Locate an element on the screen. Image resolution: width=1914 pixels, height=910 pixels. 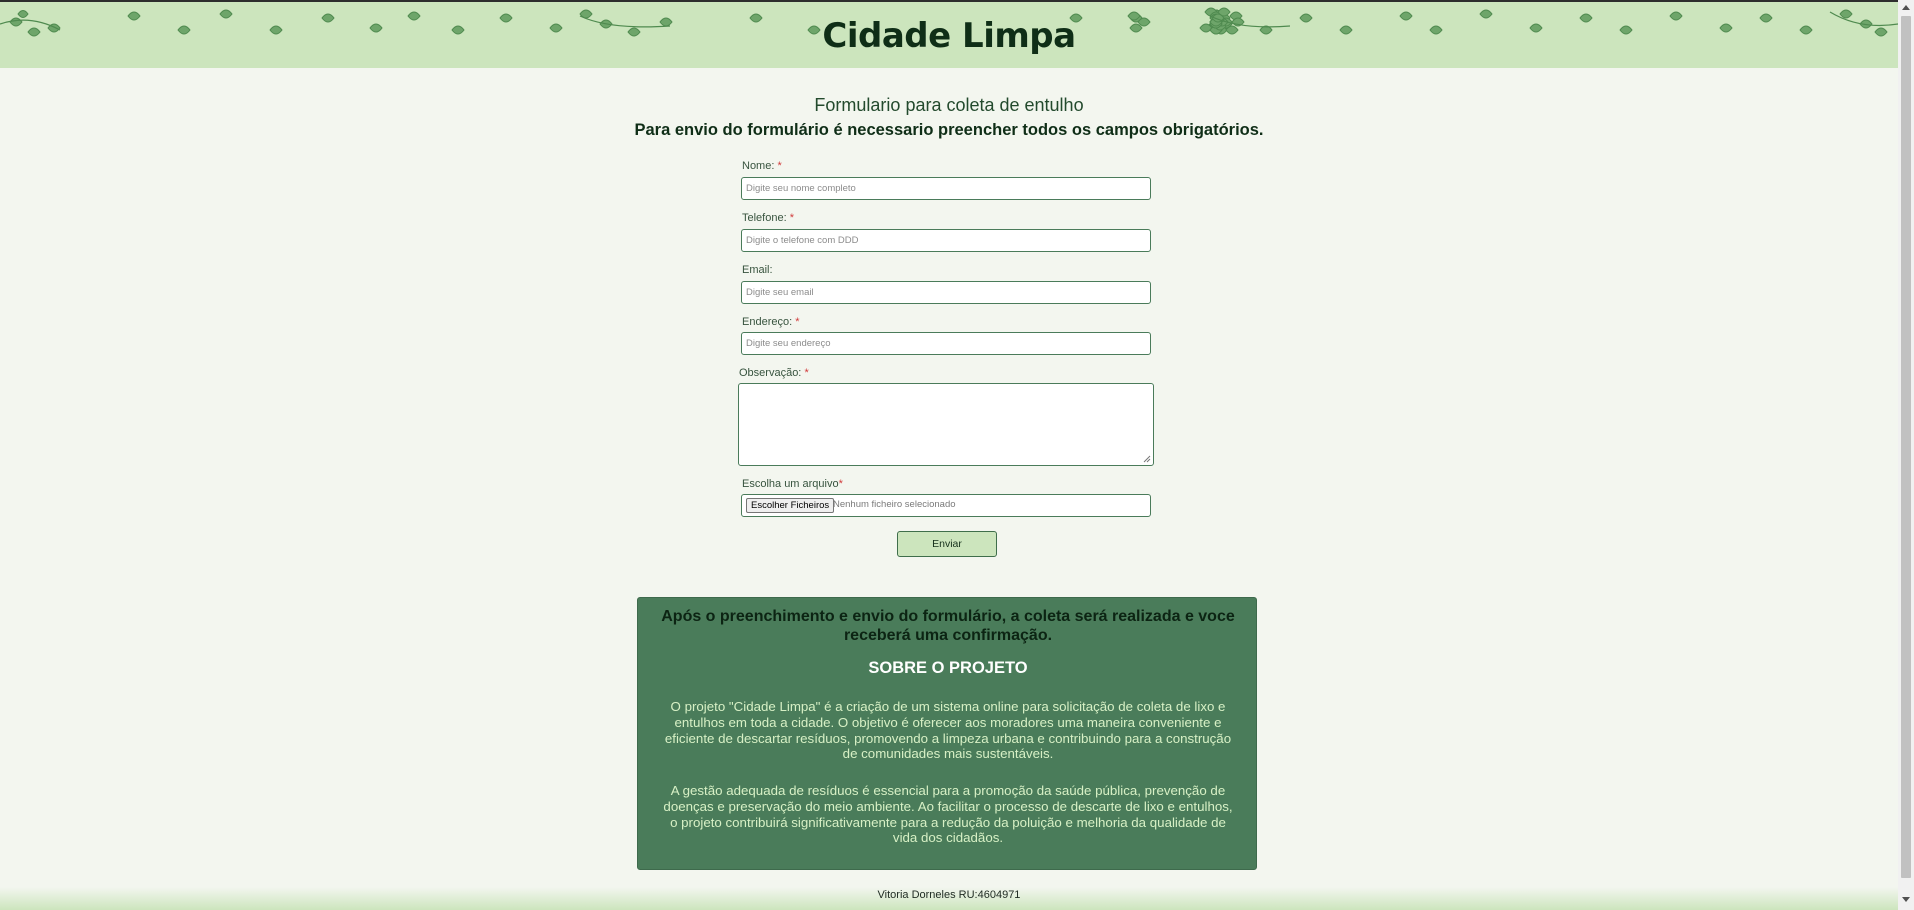
name-label-text: Nome: is located at coordinates (758, 166).